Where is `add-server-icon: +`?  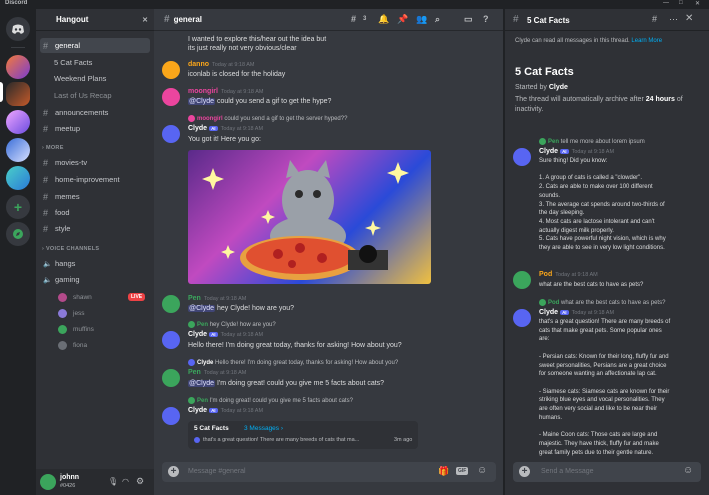
add-server-icon: + is located at coordinates (18, 207).